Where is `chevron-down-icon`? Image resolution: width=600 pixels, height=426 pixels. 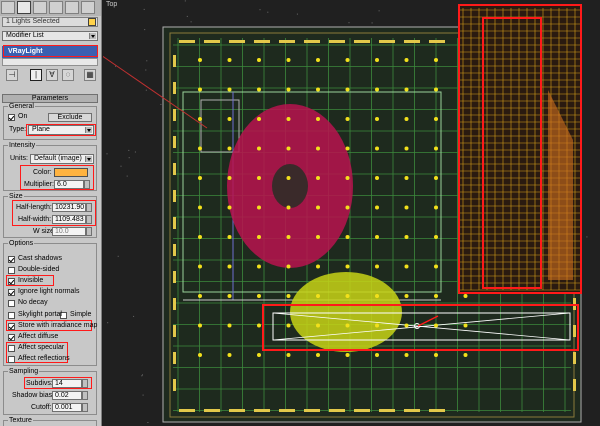 chevron-down-icon is located at coordinates (88, 159).